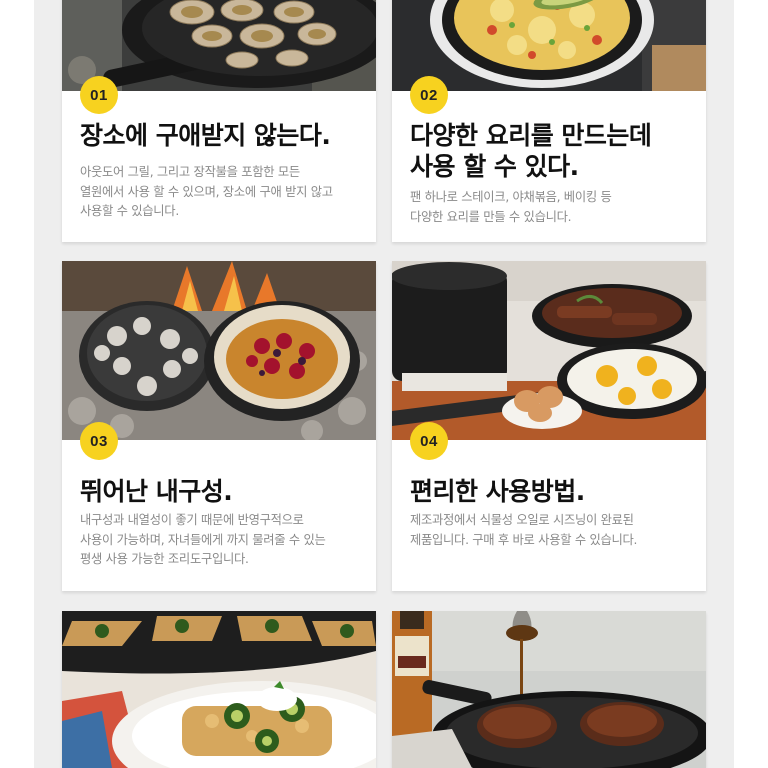 Image resolution: width=768 pixels, height=768 pixels. I want to click on card-title-line: 장소에 구애받지 않는다., so click(205, 135).